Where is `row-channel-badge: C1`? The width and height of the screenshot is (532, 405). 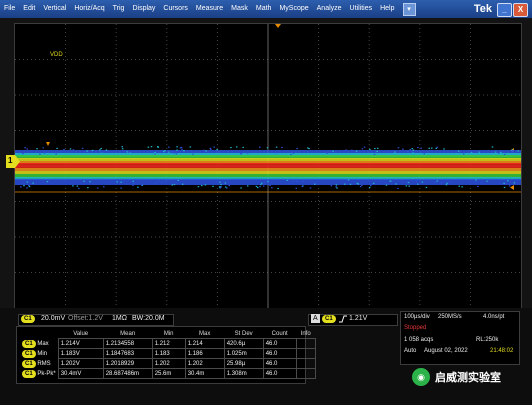 row-channel-badge: C1 is located at coordinates (29, 374).